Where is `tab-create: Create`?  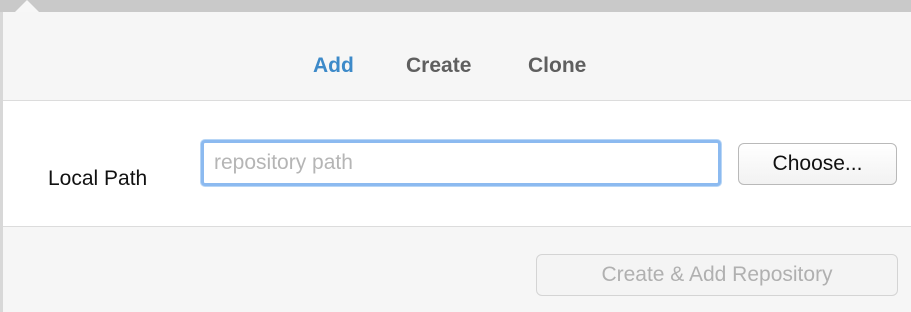
tab-create: Create is located at coordinates (438, 66).